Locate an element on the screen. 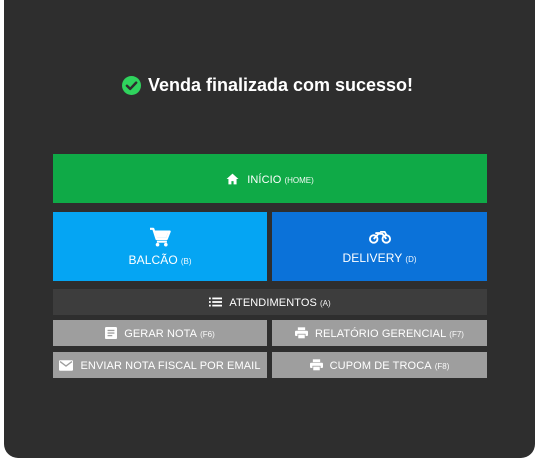 The width and height of the screenshot is (535, 462). gerar-nota-button: GERAR NOTA (F6) is located at coordinates (160, 333).